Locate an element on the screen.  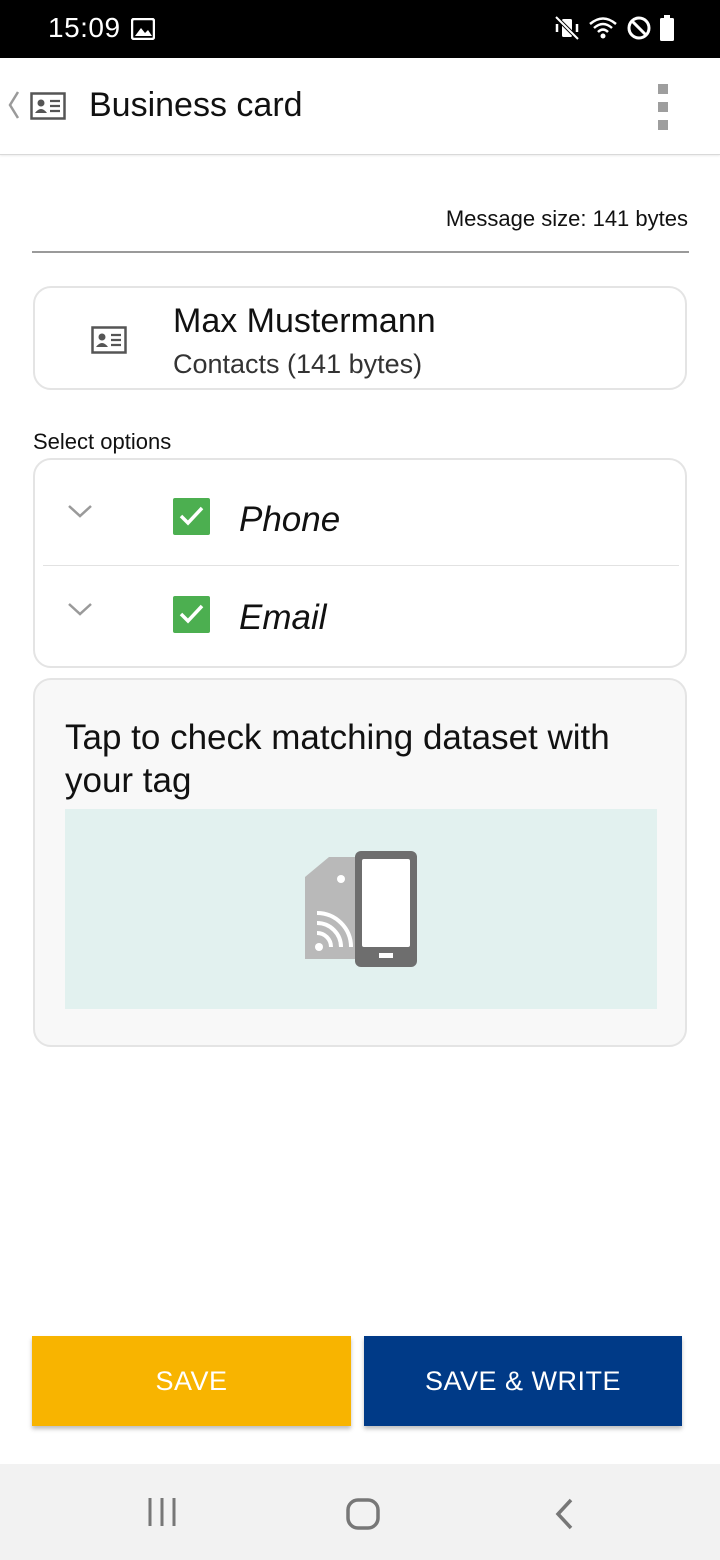
select-options-label: Select options is located at coordinates (102, 441).